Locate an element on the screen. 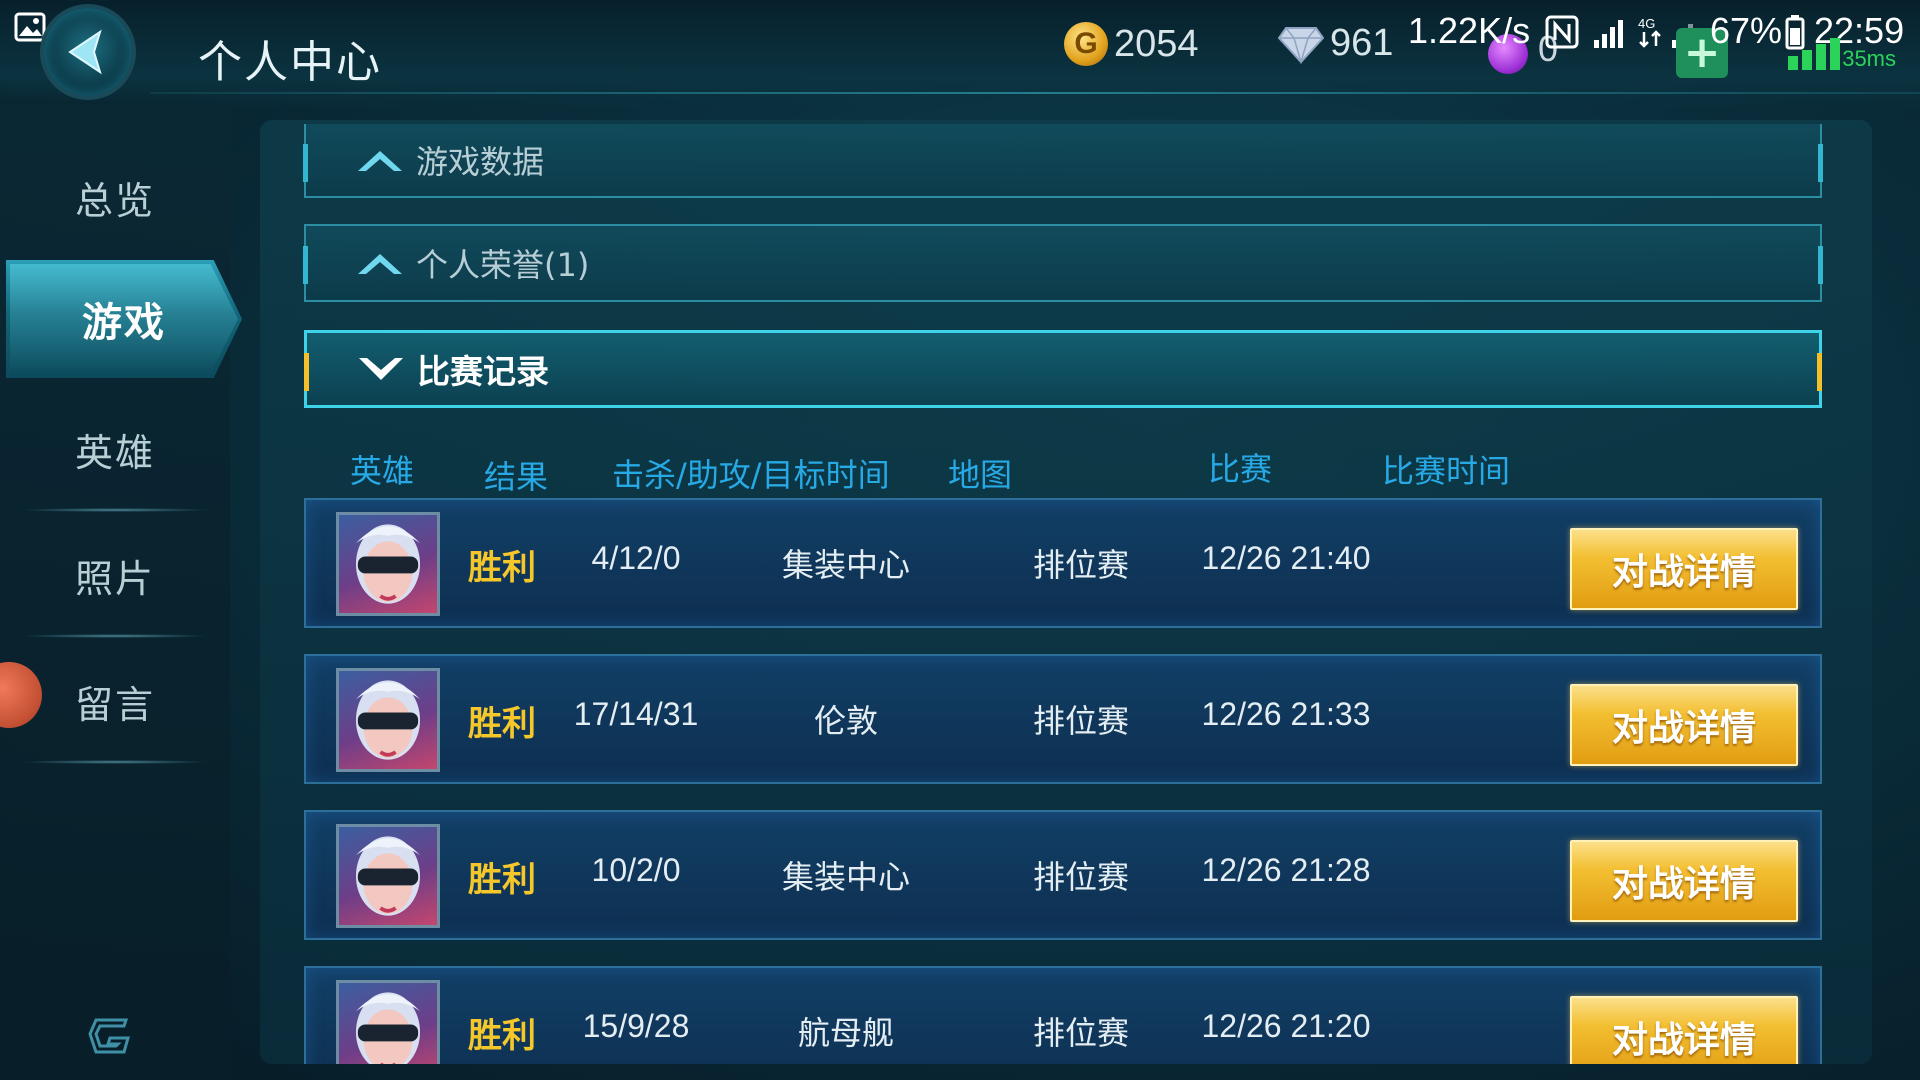 The width and height of the screenshot is (1920, 1080). column-header: 比赛 is located at coordinates (1240, 469).